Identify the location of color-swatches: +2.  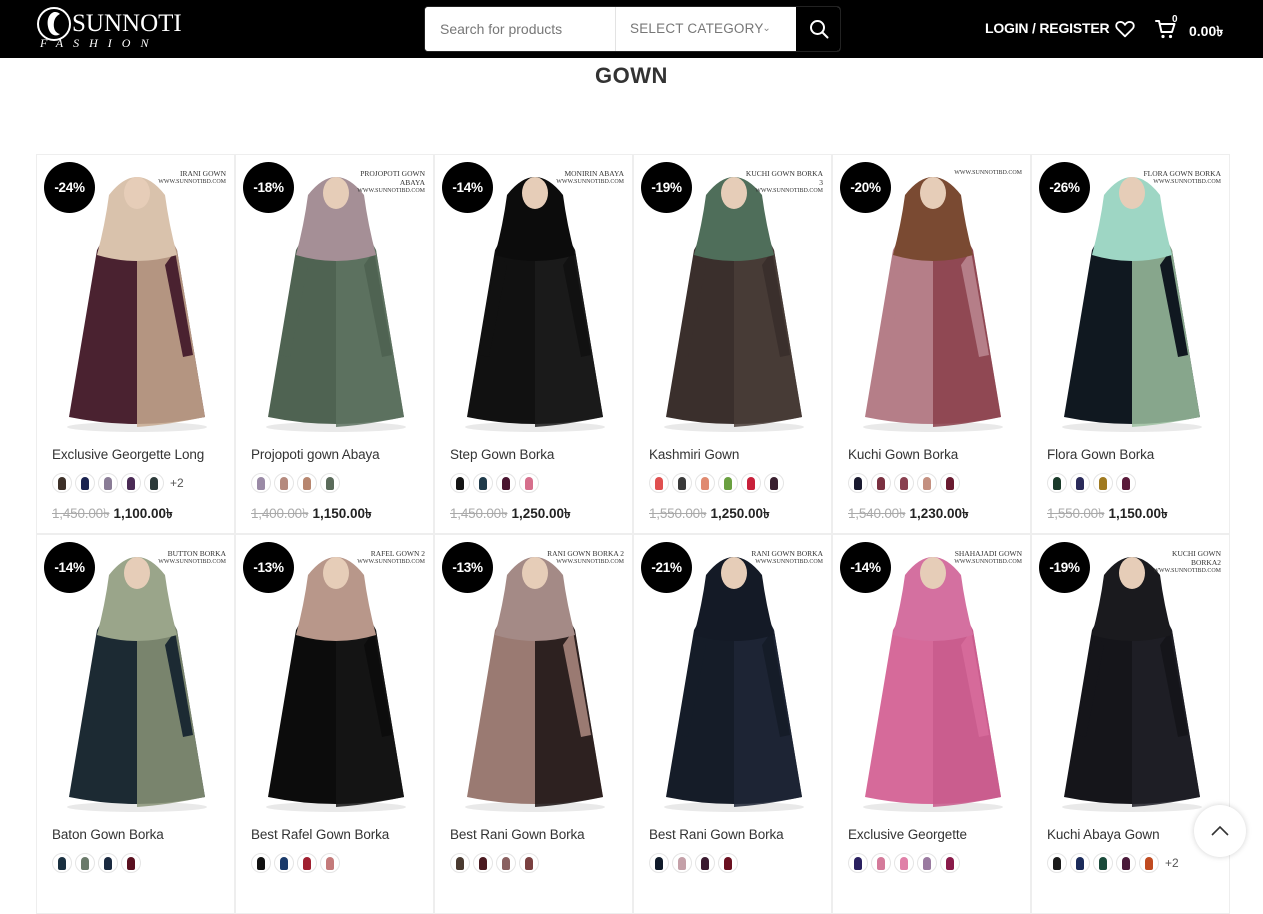
(1113, 863).